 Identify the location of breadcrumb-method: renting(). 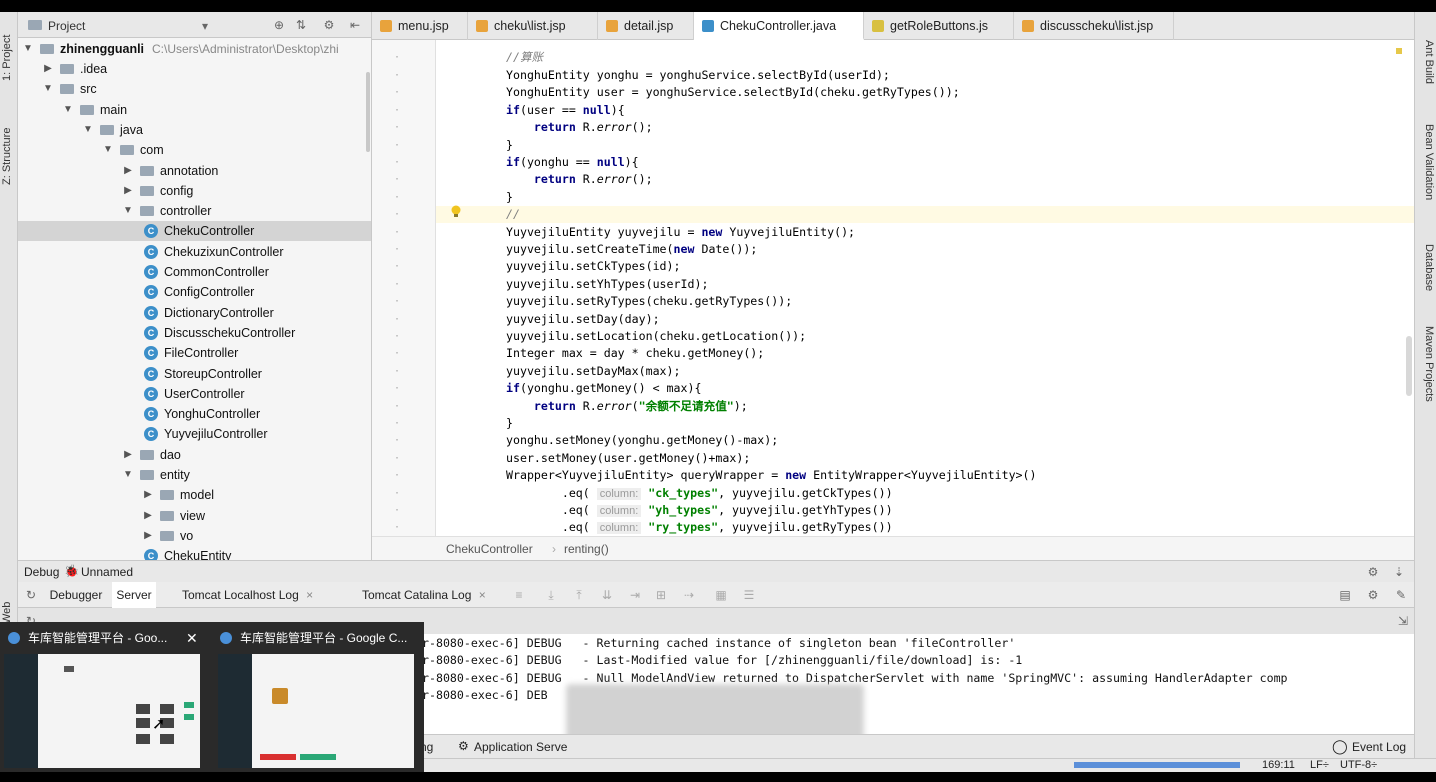
(586, 549).